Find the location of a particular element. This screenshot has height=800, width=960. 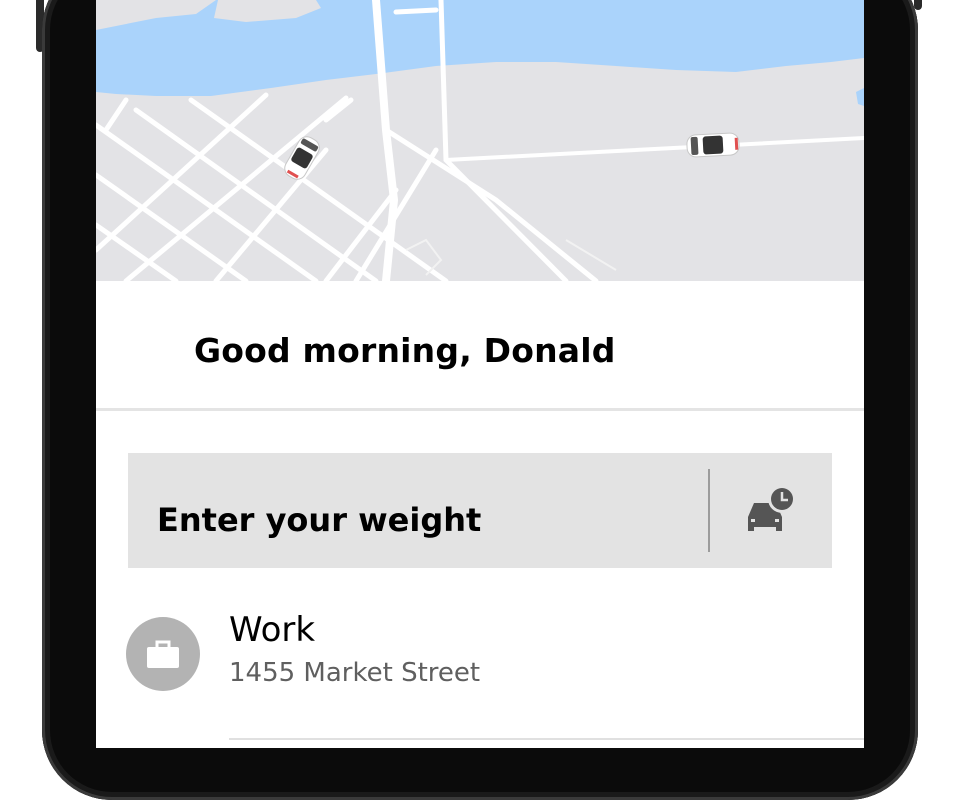

greeting-section: Good morning, Donald is located at coordinates (480, 344).